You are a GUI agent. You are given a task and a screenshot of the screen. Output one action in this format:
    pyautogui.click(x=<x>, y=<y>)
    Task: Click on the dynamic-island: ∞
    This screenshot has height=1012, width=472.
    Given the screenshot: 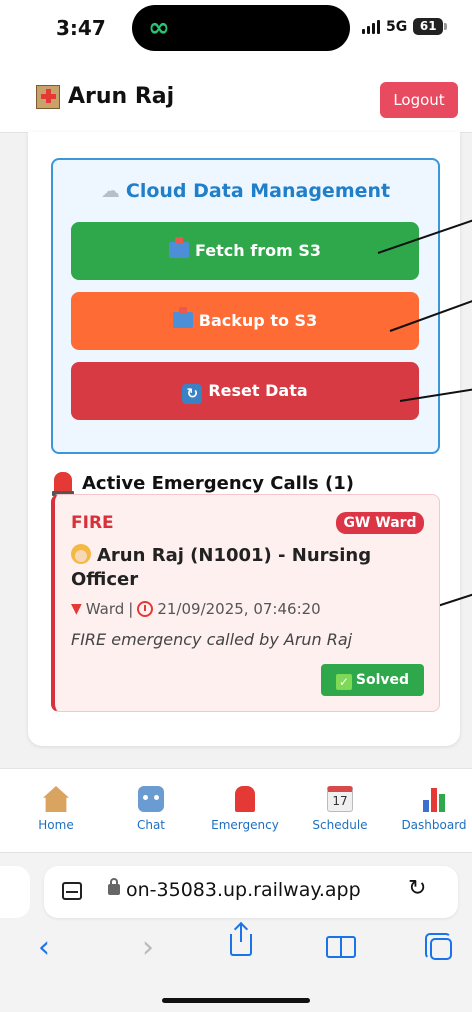 What is the action you would take?
    pyautogui.click(x=241, y=28)
    